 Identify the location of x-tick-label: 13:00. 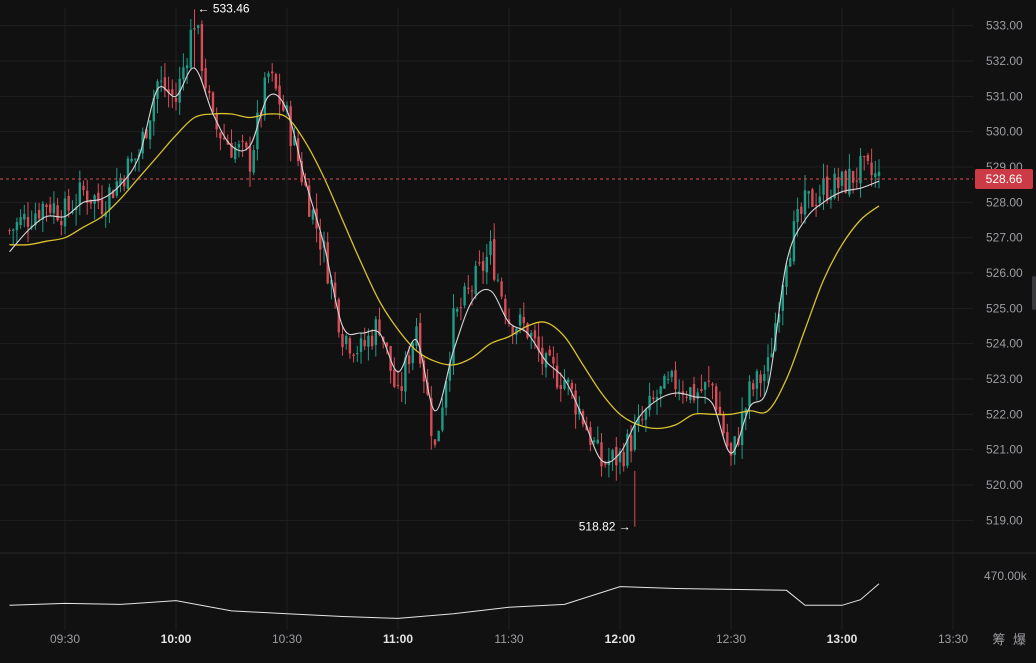
(842, 639).